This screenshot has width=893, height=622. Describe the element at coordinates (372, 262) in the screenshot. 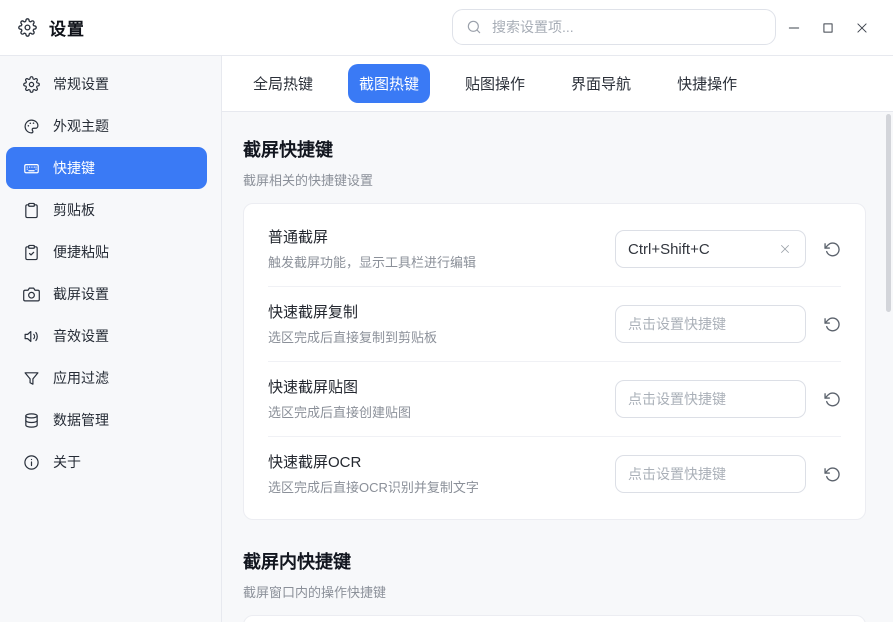

I see `hotkey-desc: 触发截屏功能，显示工具栏进行编辑` at that location.